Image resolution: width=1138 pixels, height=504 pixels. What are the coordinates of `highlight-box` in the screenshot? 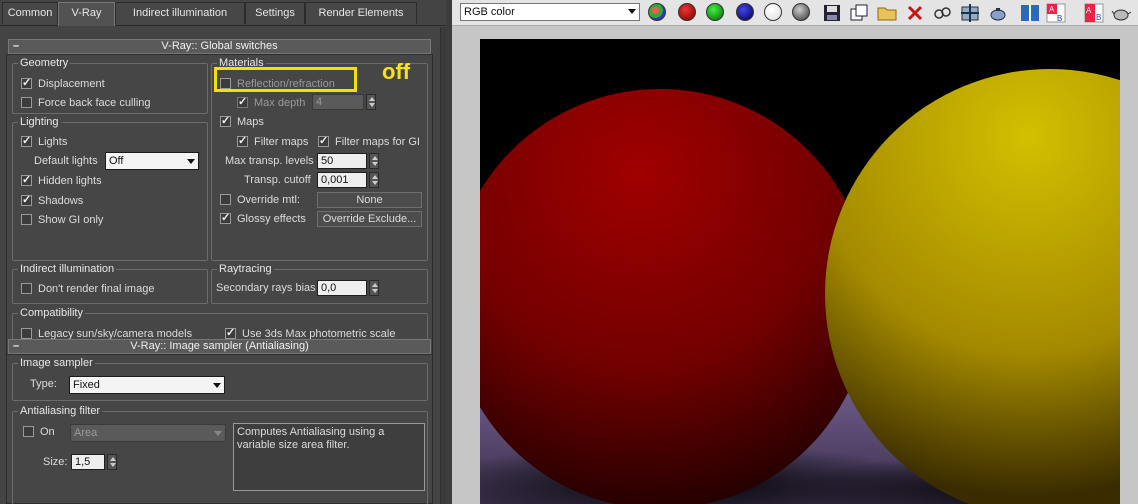 It's located at (285, 79).